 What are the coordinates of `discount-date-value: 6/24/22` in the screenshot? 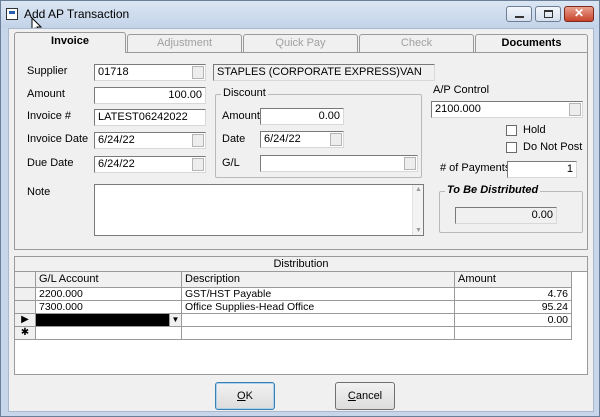 It's located at (282, 139).